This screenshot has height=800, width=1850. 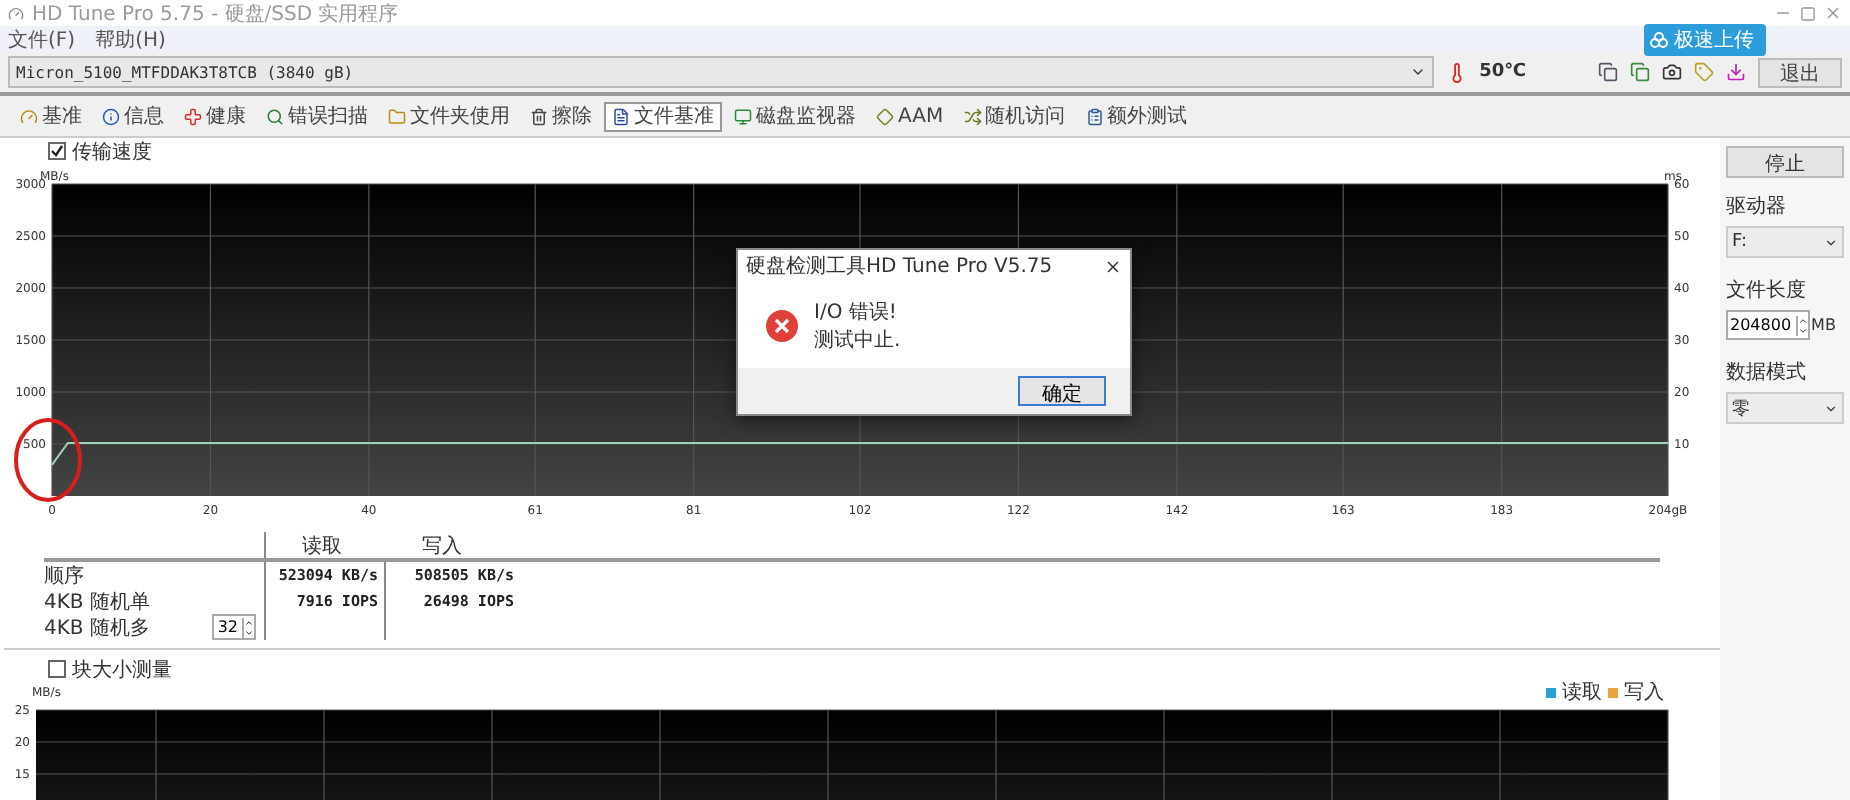 What do you see at coordinates (449, 116) in the screenshot?
I see `tab: 文件夹使用` at bounding box center [449, 116].